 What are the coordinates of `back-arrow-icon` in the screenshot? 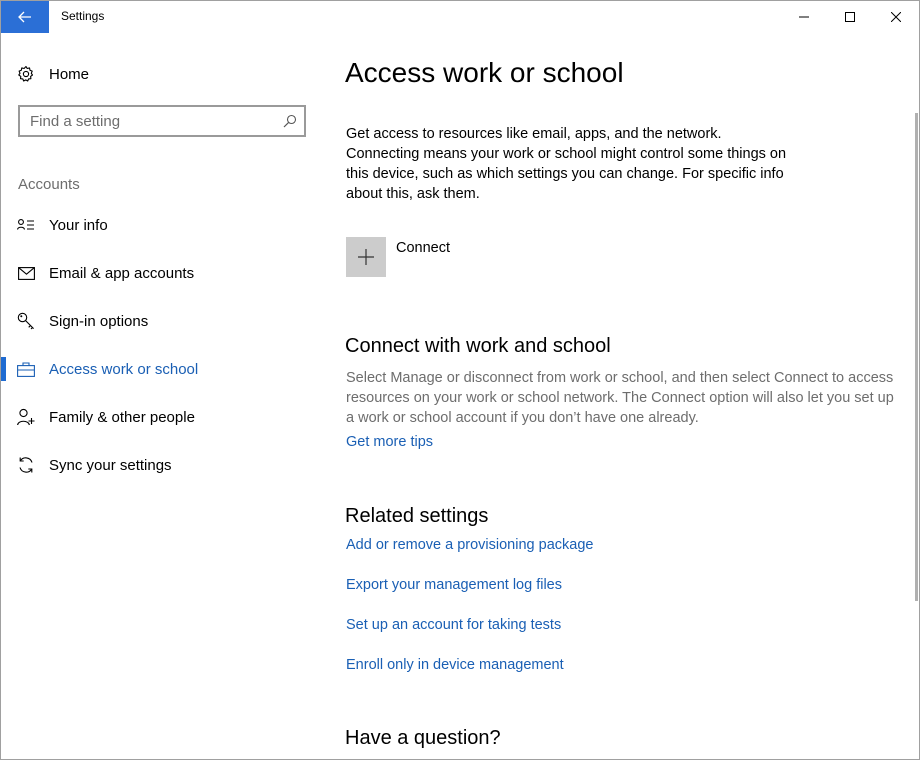 It's located at (24, 17).